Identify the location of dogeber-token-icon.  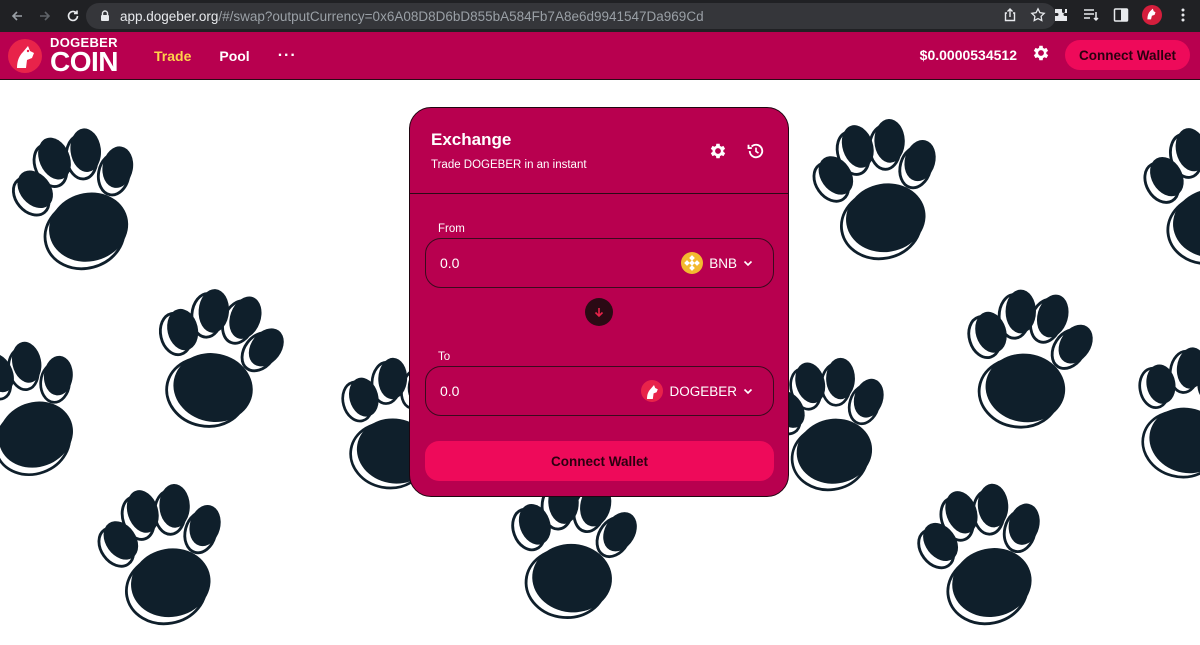
(652, 391).